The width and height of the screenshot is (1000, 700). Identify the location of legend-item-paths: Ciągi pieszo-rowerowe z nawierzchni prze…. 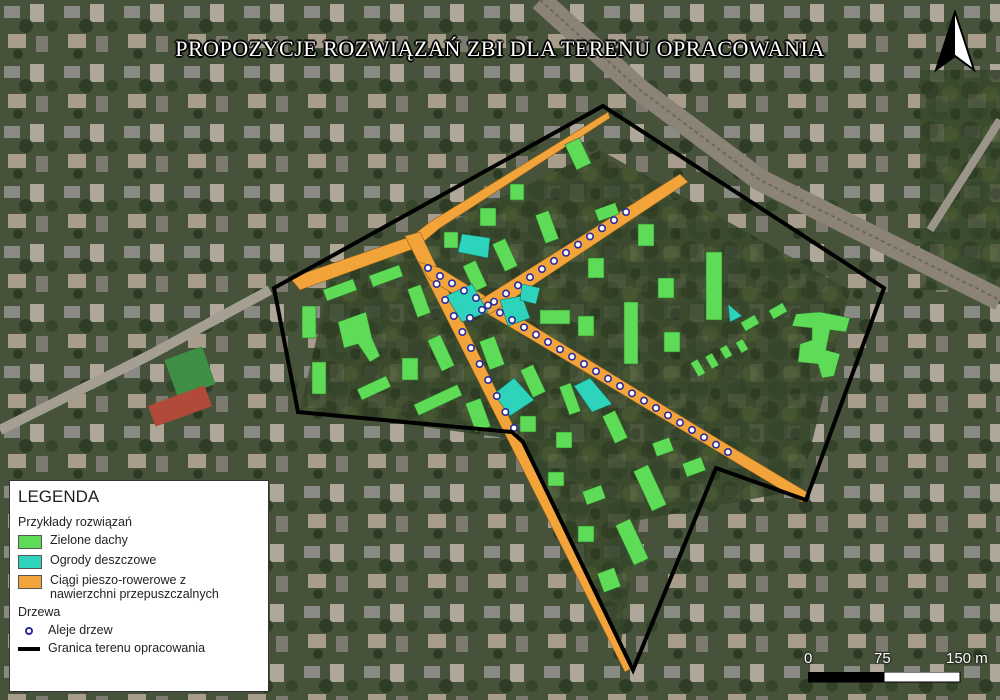
(139, 587).